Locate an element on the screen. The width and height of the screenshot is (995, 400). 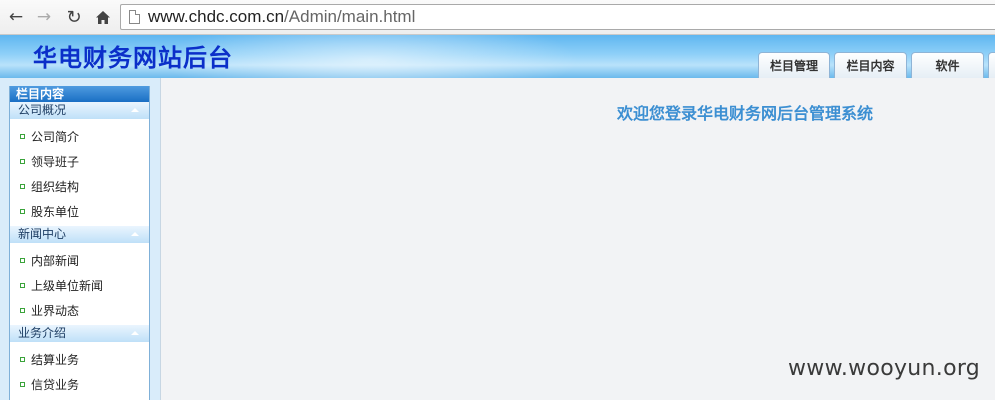
forward-arrow-icon: → is located at coordinates (44, 17).